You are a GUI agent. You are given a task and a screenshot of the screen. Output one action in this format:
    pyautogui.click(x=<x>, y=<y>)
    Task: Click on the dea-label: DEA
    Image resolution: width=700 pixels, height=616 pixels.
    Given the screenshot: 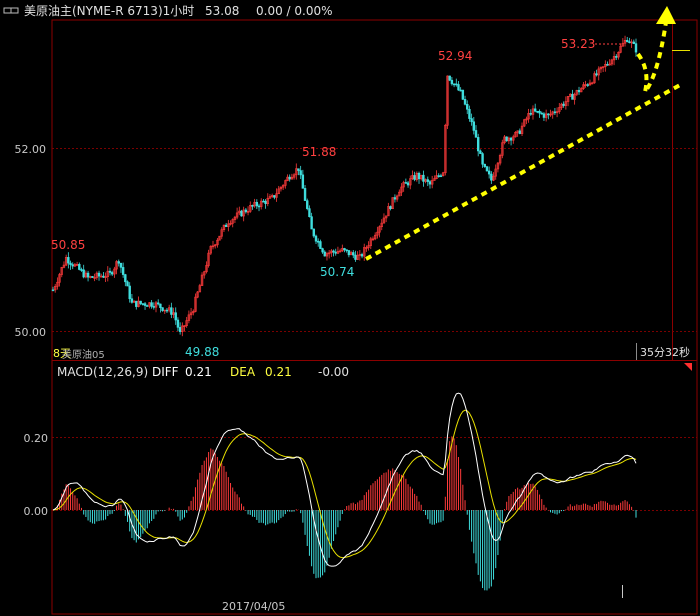 What is the action you would take?
    pyautogui.click(x=243, y=372)
    